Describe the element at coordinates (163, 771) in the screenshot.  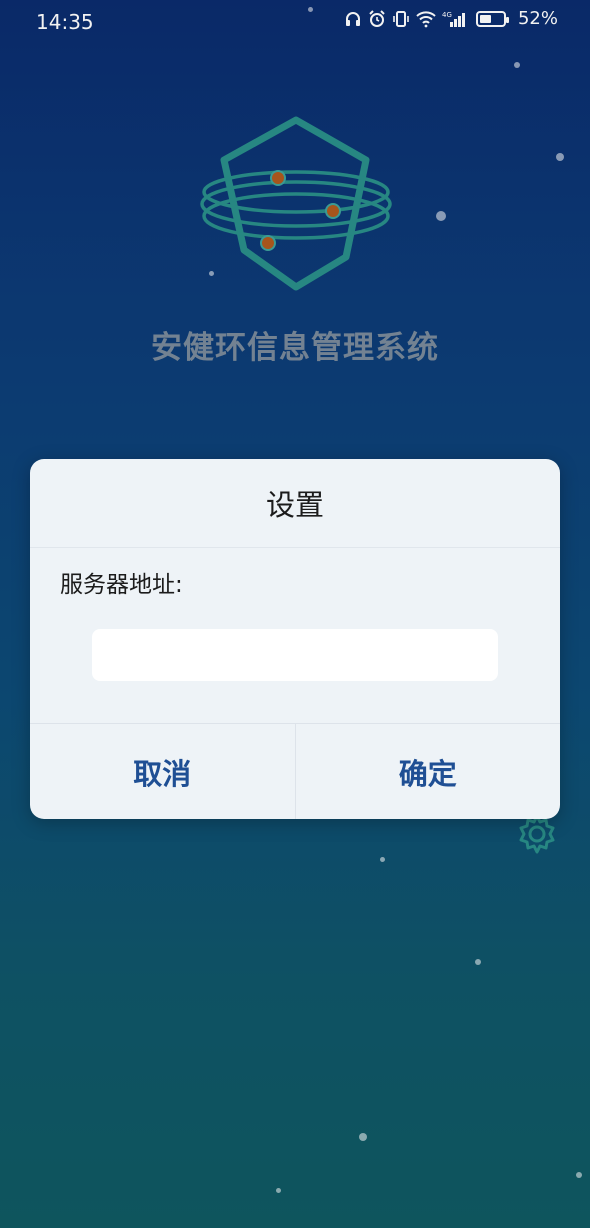
I see `cancel-button: 取消` at that location.